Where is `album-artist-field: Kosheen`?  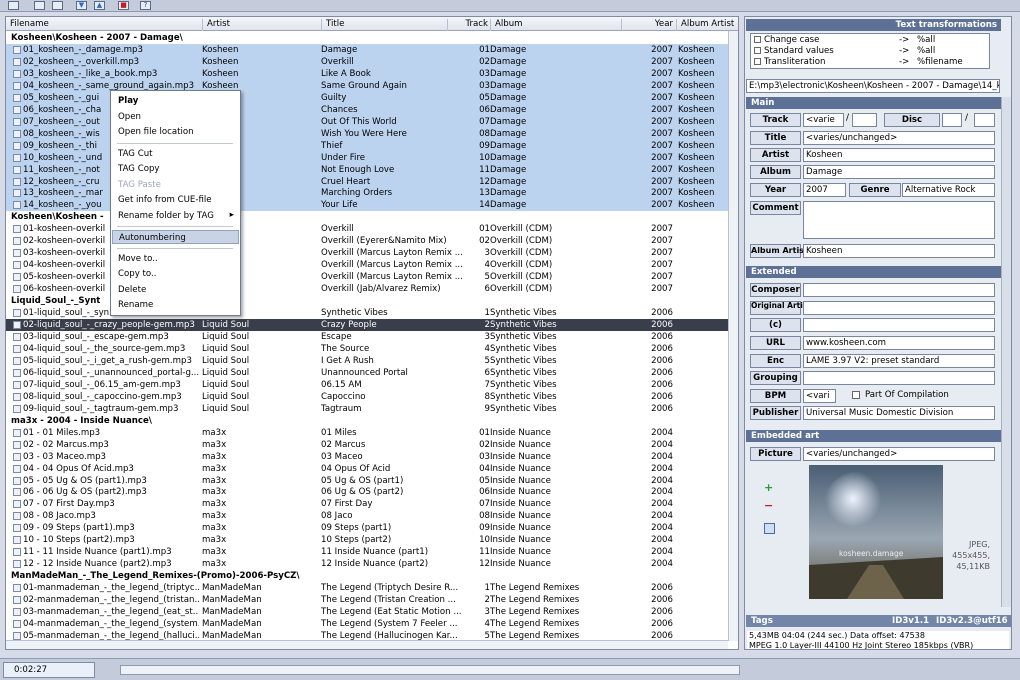 album-artist-field: Kosheen is located at coordinates (899, 251).